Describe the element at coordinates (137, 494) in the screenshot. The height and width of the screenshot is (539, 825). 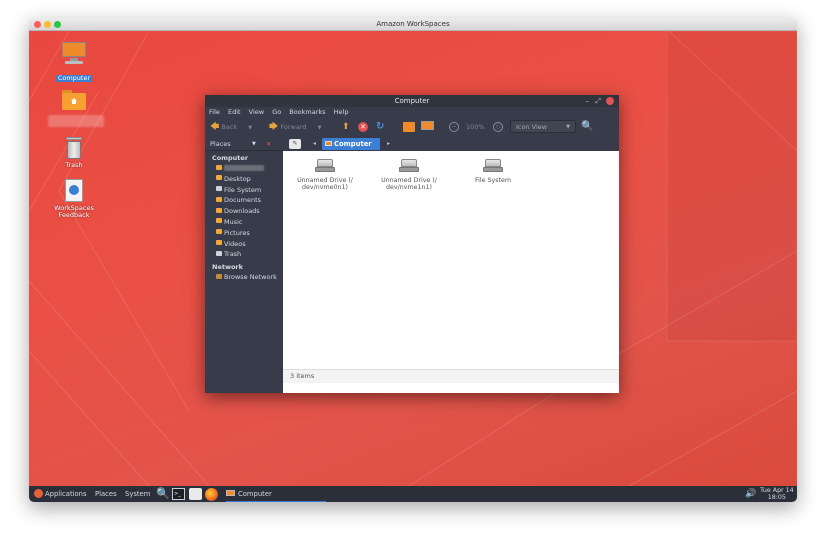
I see `system-menu: System` at that location.